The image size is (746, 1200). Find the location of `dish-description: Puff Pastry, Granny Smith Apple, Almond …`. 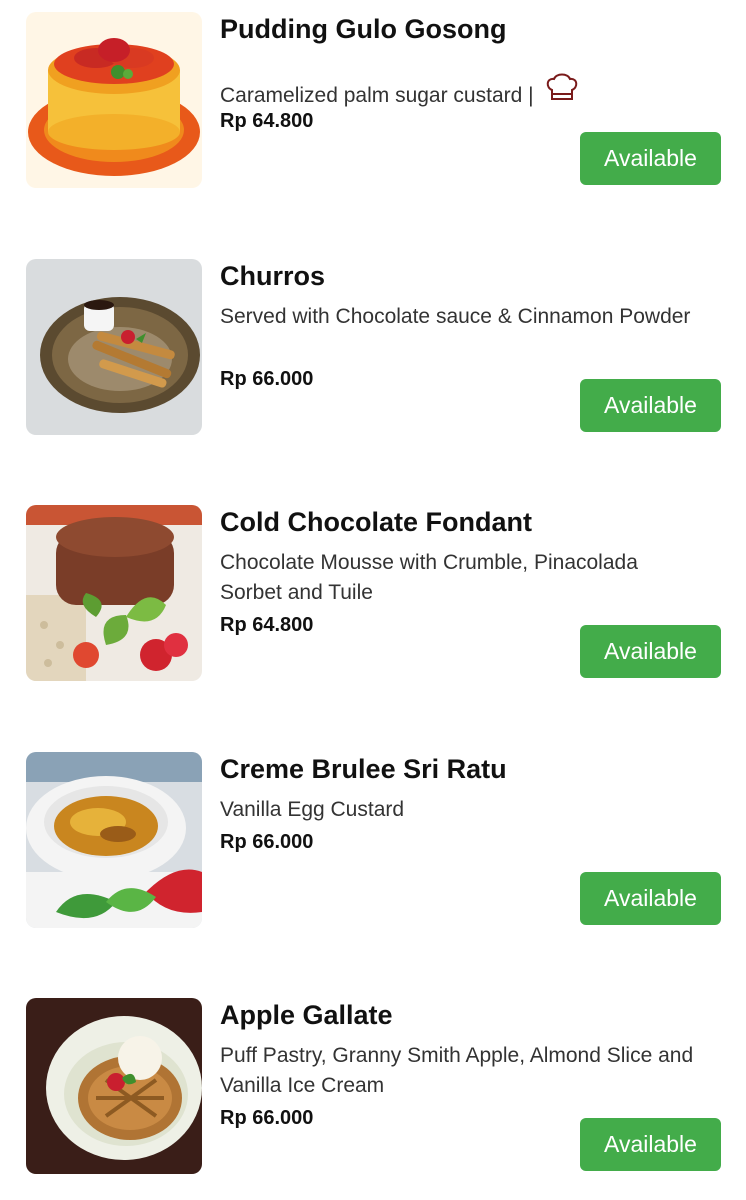

dish-description: Puff Pastry, Granny Smith Apple, Almond … is located at coordinates (457, 1070).